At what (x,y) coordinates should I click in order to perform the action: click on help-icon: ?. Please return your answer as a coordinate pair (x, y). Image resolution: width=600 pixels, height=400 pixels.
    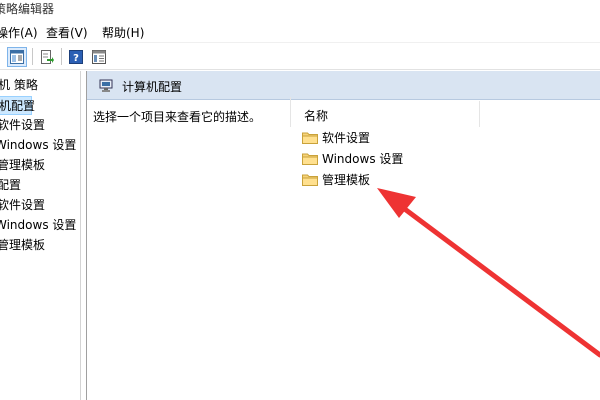
    Looking at the image, I should click on (76, 57).